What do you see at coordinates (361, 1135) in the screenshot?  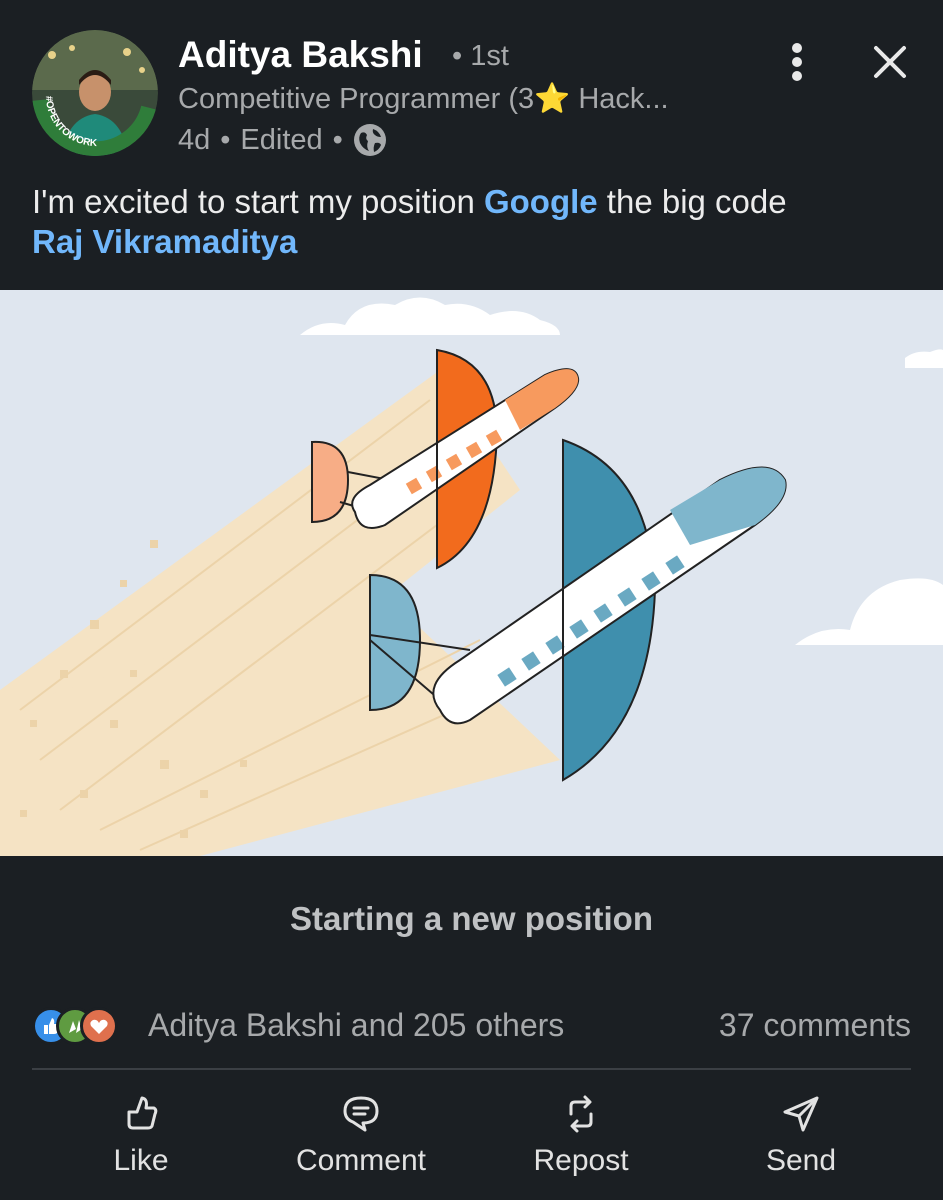 I see `comment-button: Comment` at bounding box center [361, 1135].